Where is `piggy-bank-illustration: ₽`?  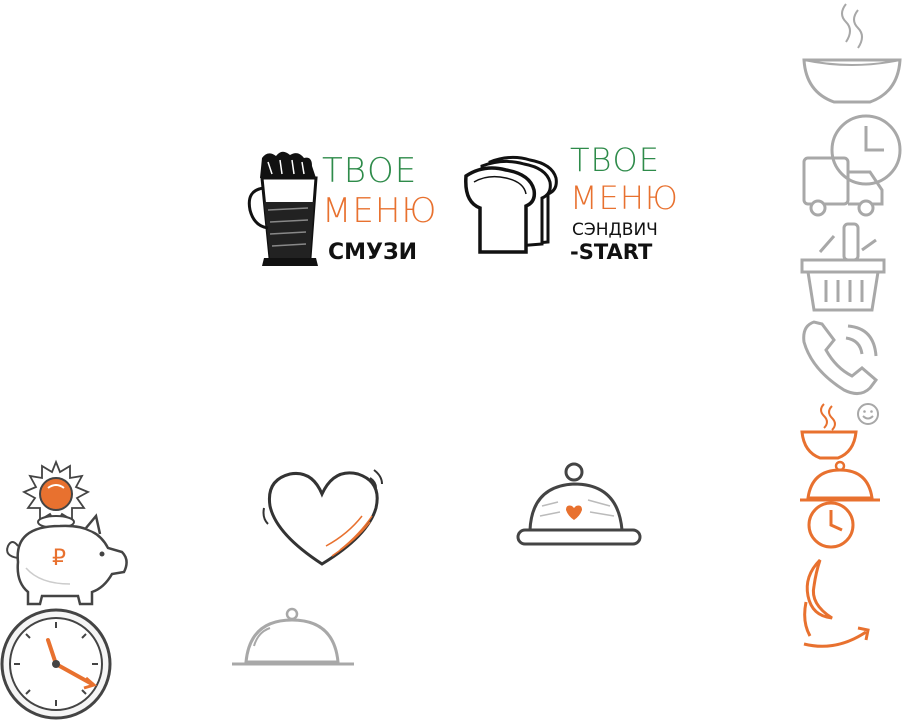 piggy-bank-illustration: ₽ is located at coordinates (66, 532).